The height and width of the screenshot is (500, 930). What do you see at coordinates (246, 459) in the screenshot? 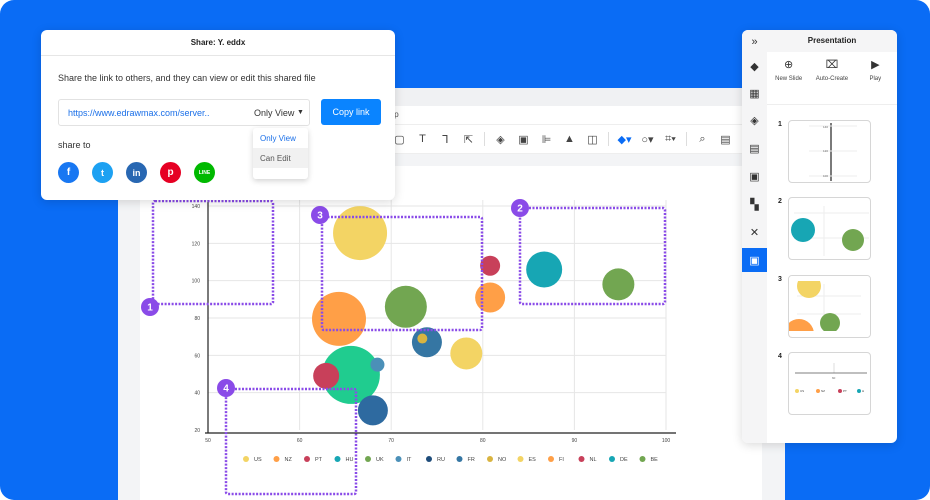
I see `legend-marker-us` at bounding box center [246, 459].